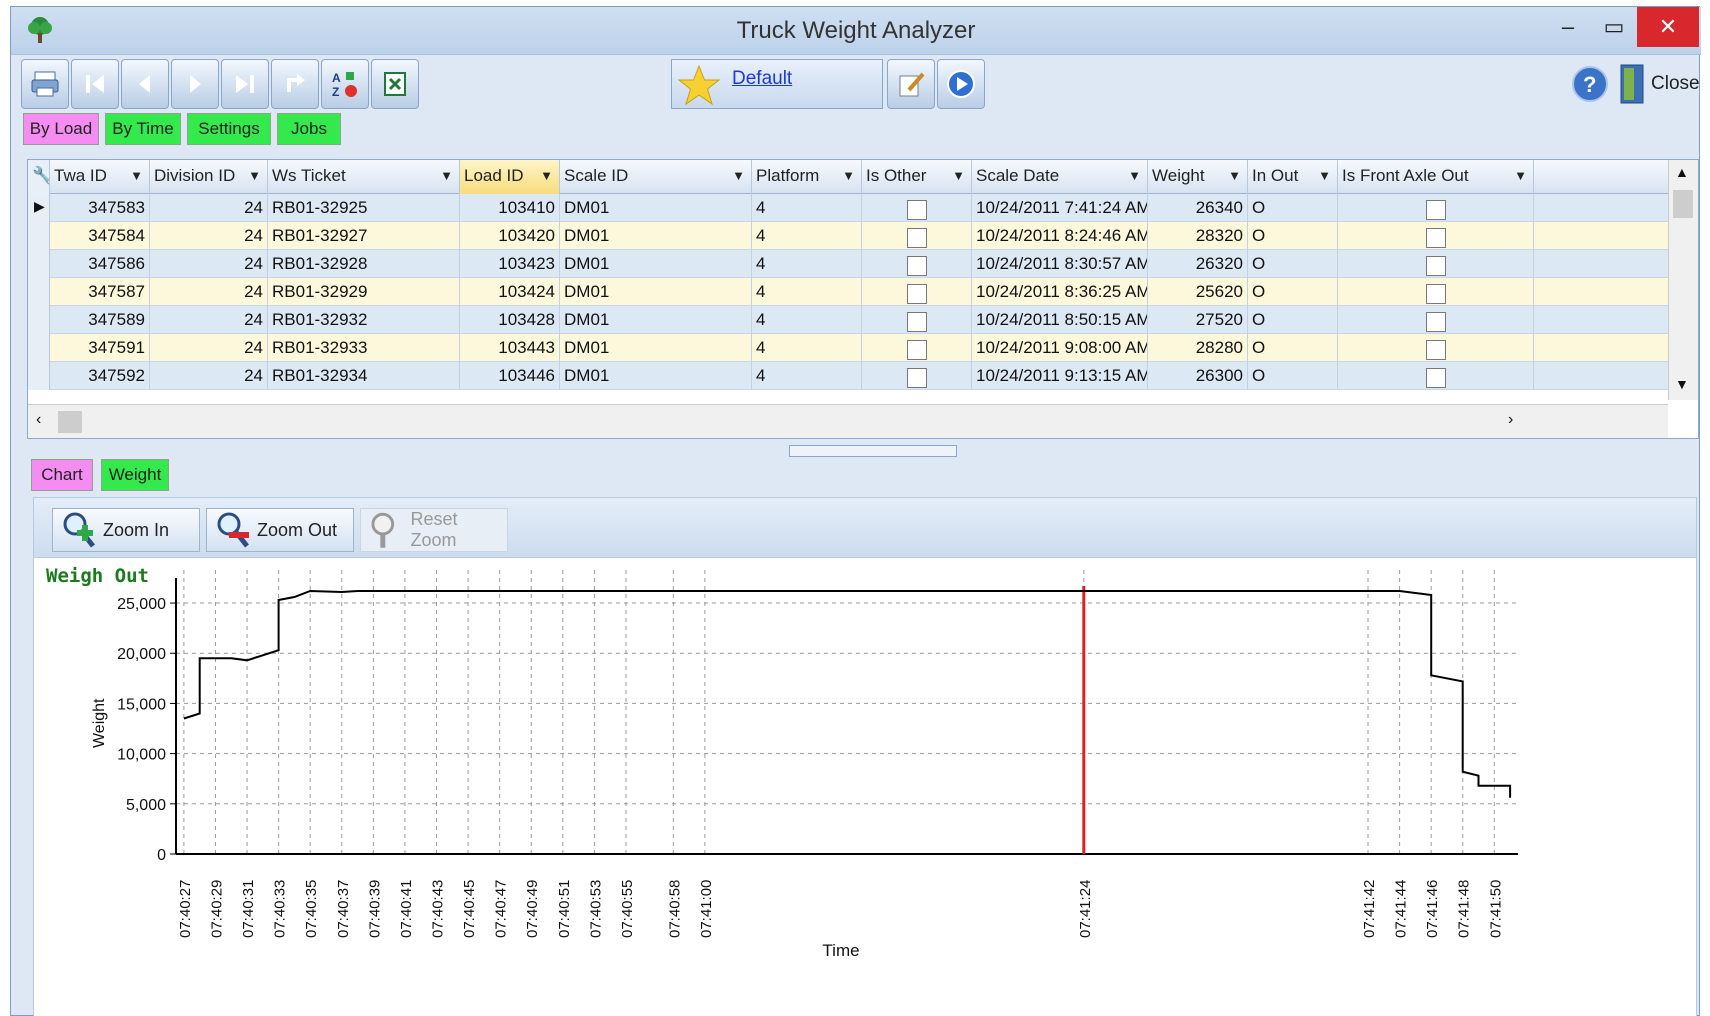  What do you see at coordinates (233, 530) in the screenshot?
I see `magnifier-minus-icon` at bounding box center [233, 530].